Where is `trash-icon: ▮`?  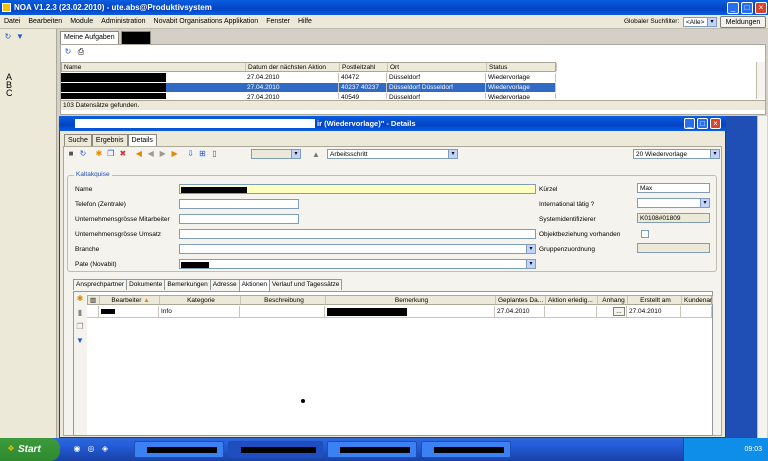 trash-icon: ▮ is located at coordinates (80, 313).